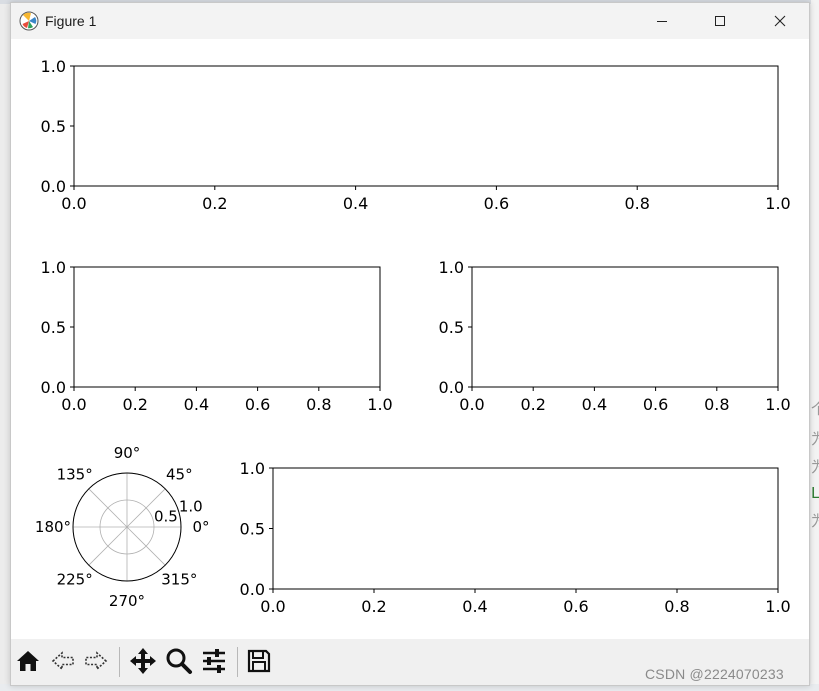  Describe the element at coordinates (410, 21) in the screenshot. I see `title-bar: Figure 1` at that location.